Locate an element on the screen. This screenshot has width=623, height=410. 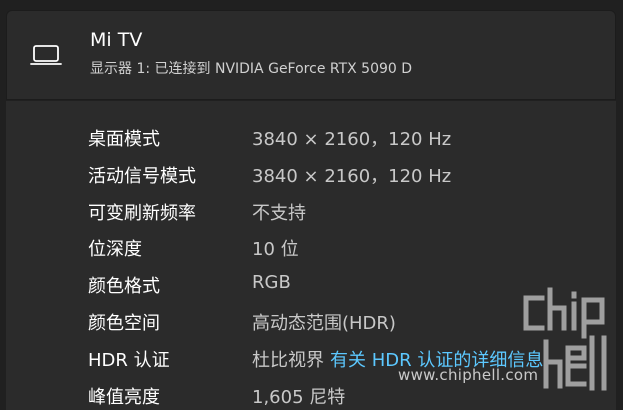
property-value: 1,605 尼特 is located at coordinates (299, 397).